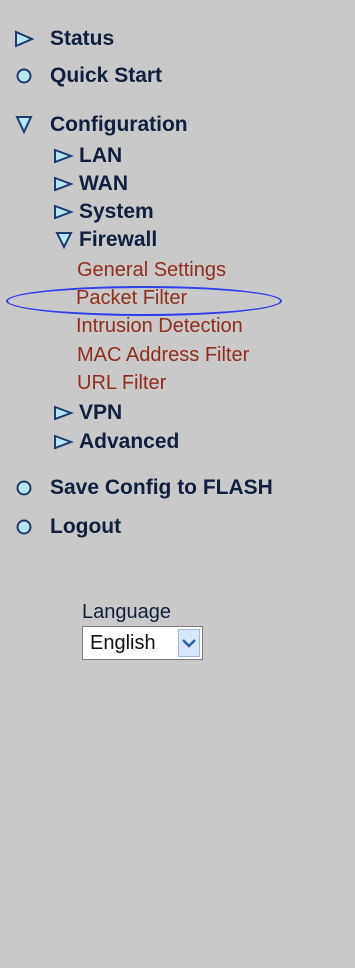  Describe the element at coordinates (121, 383) in the screenshot. I see `sidebar-item-url-filter: URL Filter` at that location.